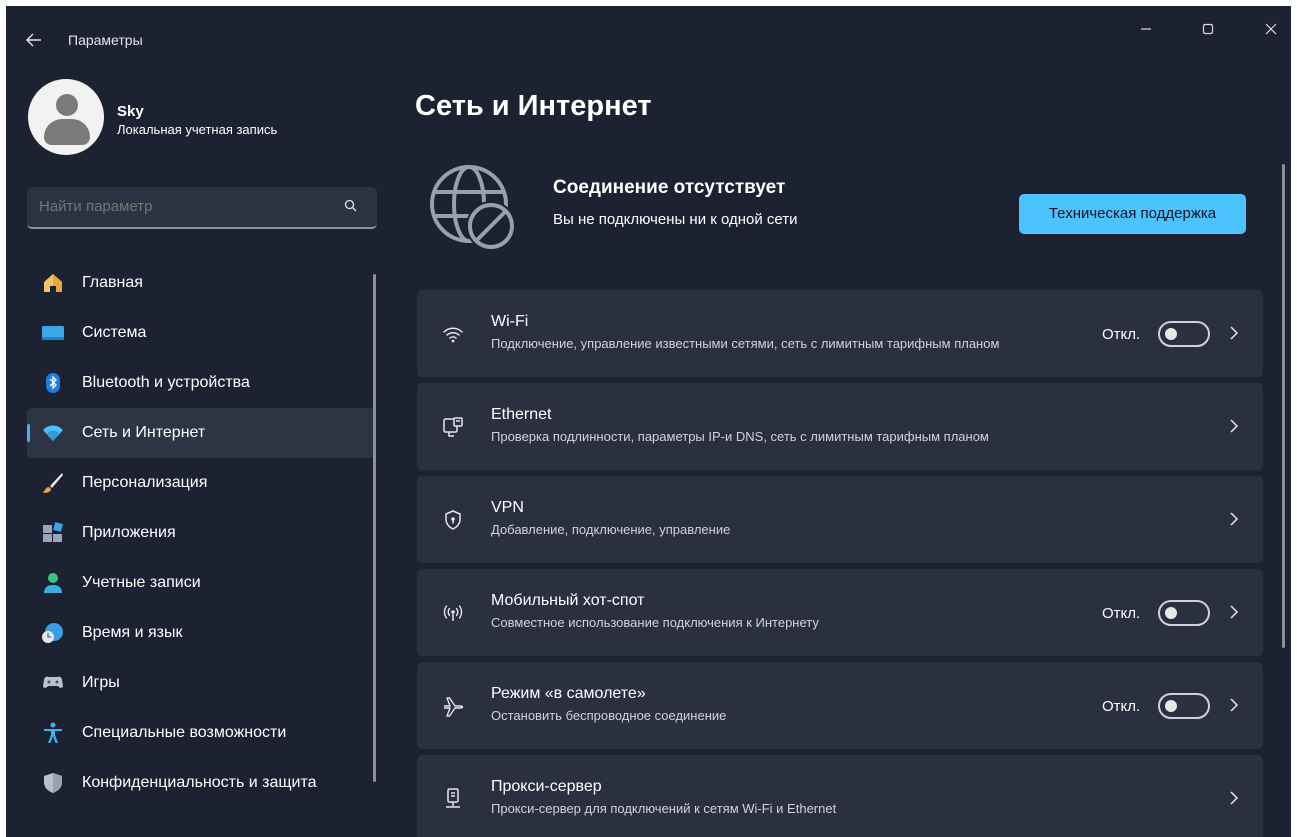 This screenshot has height=837, width=1297. What do you see at coordinates (453, 427) in the screenshot?
I see `ethernet-icon` at bounding box center [453, 427].